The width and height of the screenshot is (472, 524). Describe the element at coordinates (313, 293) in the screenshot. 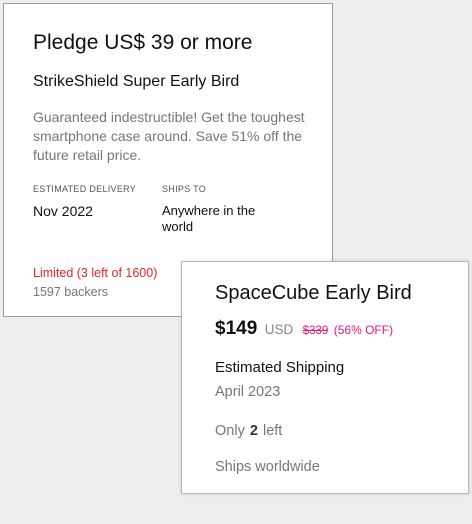

I see `perk-title: SpaceCube Early Bird` at that location.